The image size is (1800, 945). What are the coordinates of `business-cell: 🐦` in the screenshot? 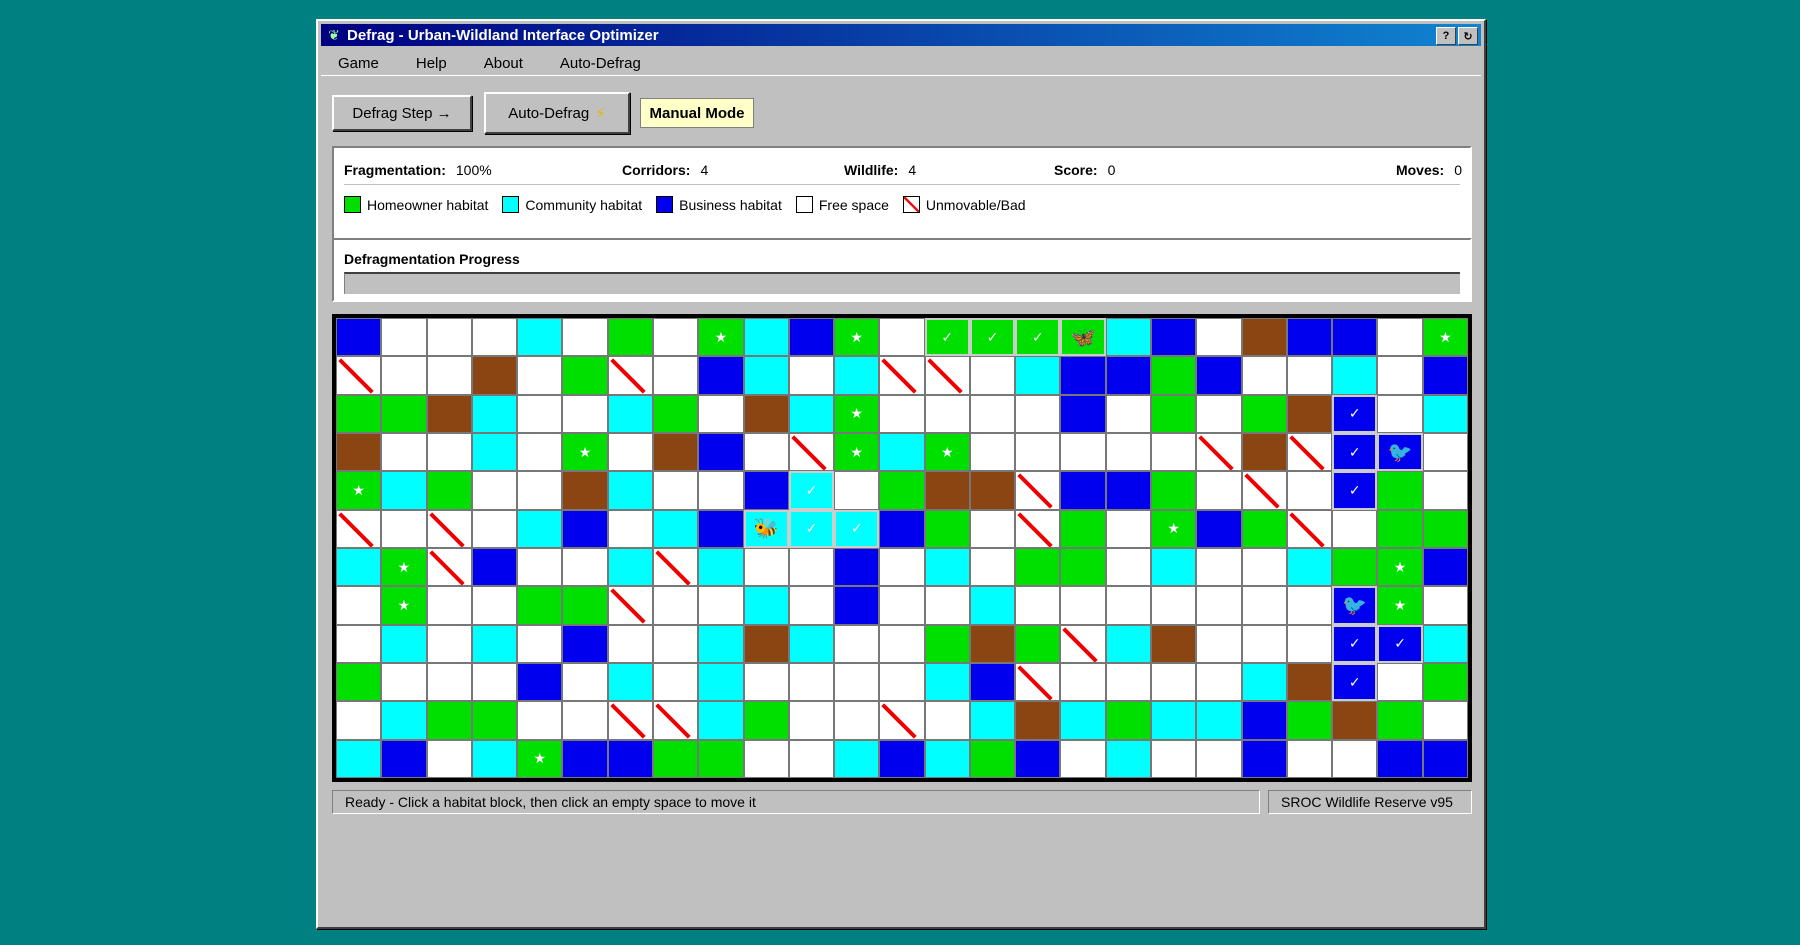 It's located at (1400, 452).